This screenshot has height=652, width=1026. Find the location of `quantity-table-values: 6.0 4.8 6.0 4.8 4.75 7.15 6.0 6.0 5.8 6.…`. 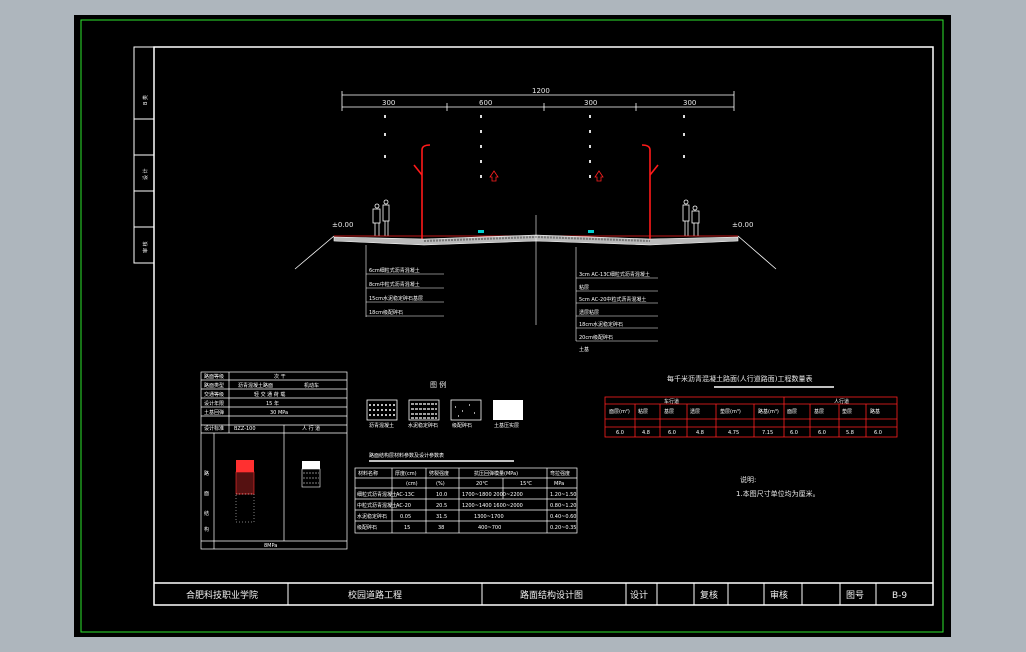

quantity-table-values: 6.0 4.8 6.0 4.8 4.75 7.15 6.0 6.0 5.8 6.… is located at coordinates (749, 433).